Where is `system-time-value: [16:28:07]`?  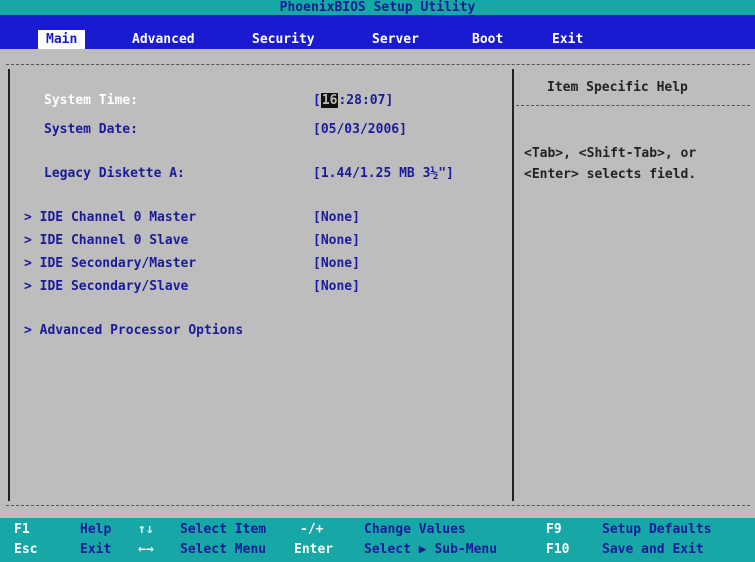 system-time-value: [16:28:07] is located at coordinates (353, 100).